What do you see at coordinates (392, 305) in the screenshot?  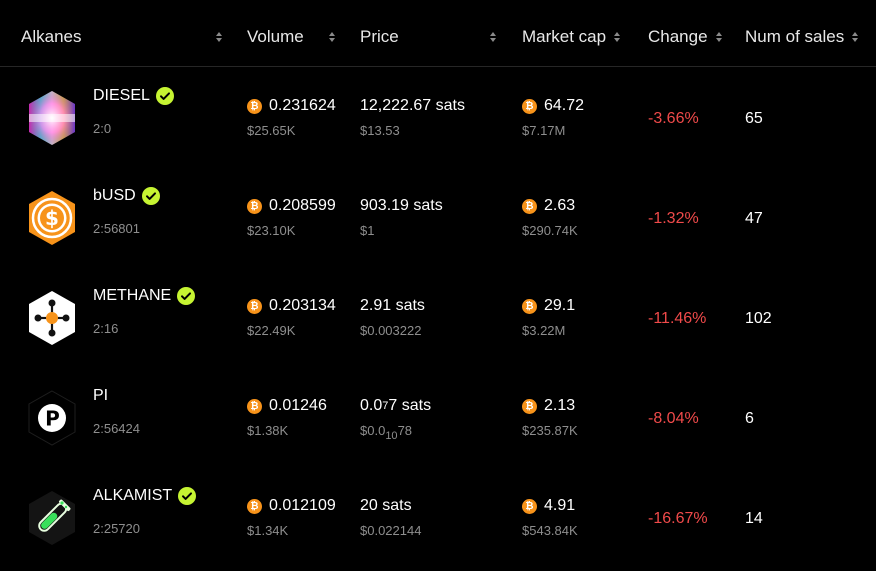 I see `price-sats: 2.91 sats` at bounding box center [392, 305].